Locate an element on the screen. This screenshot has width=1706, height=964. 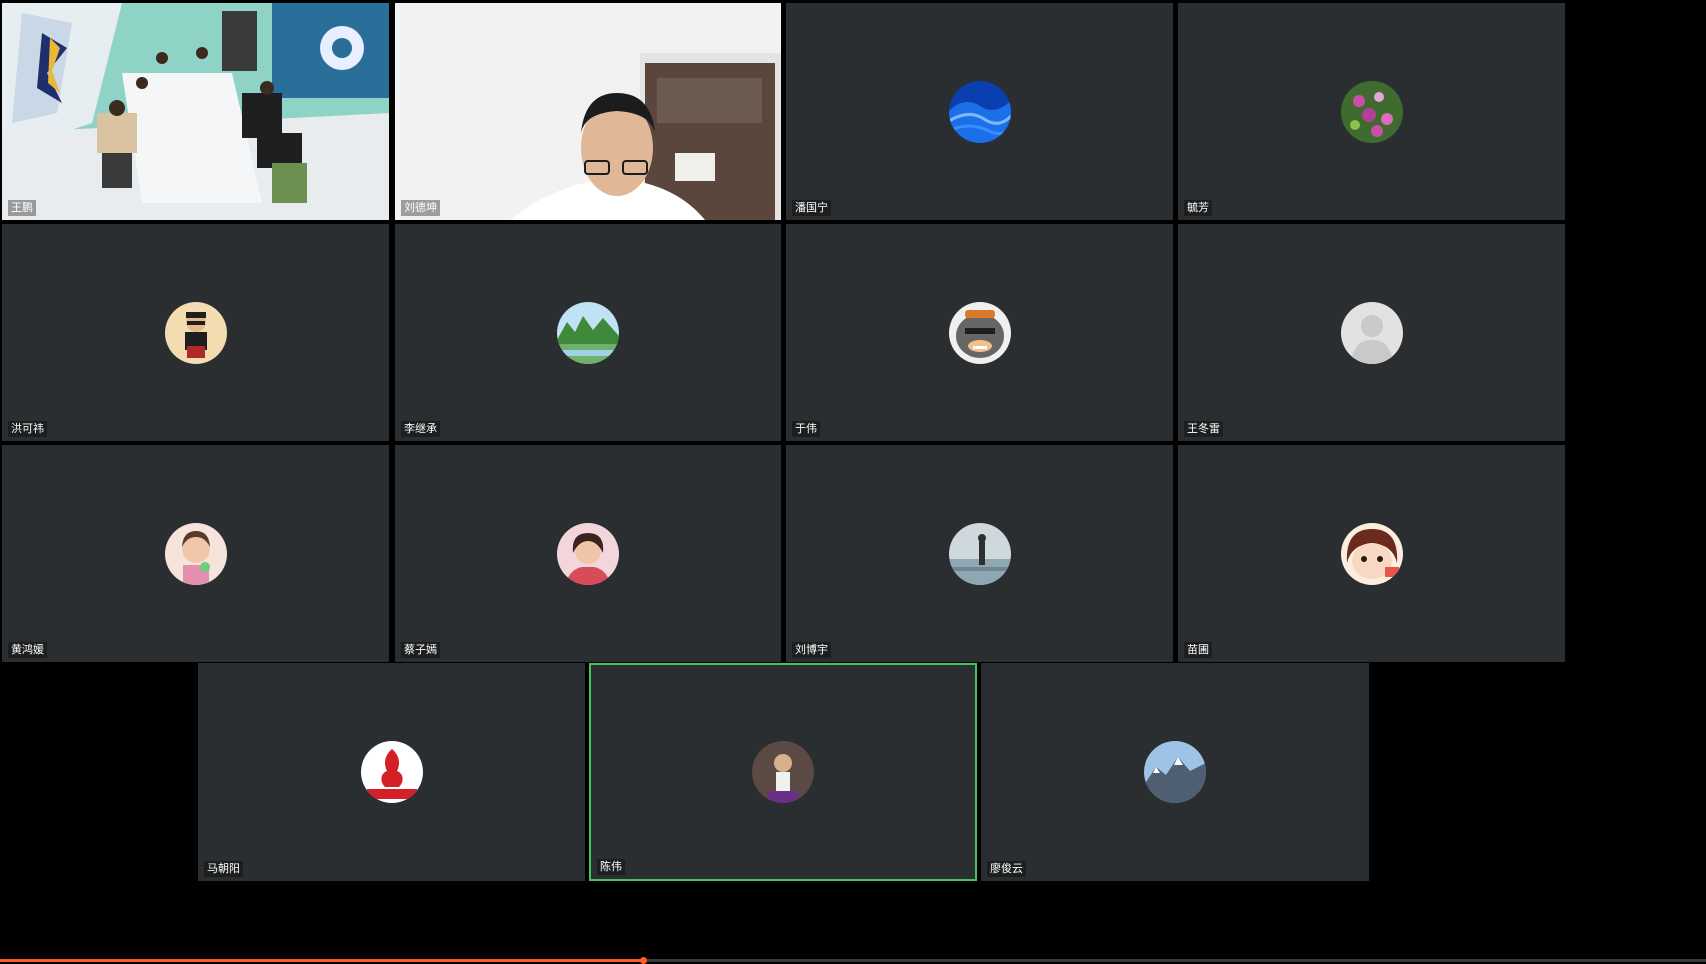
blue-wave-icon is located at coordinates (979, 111).